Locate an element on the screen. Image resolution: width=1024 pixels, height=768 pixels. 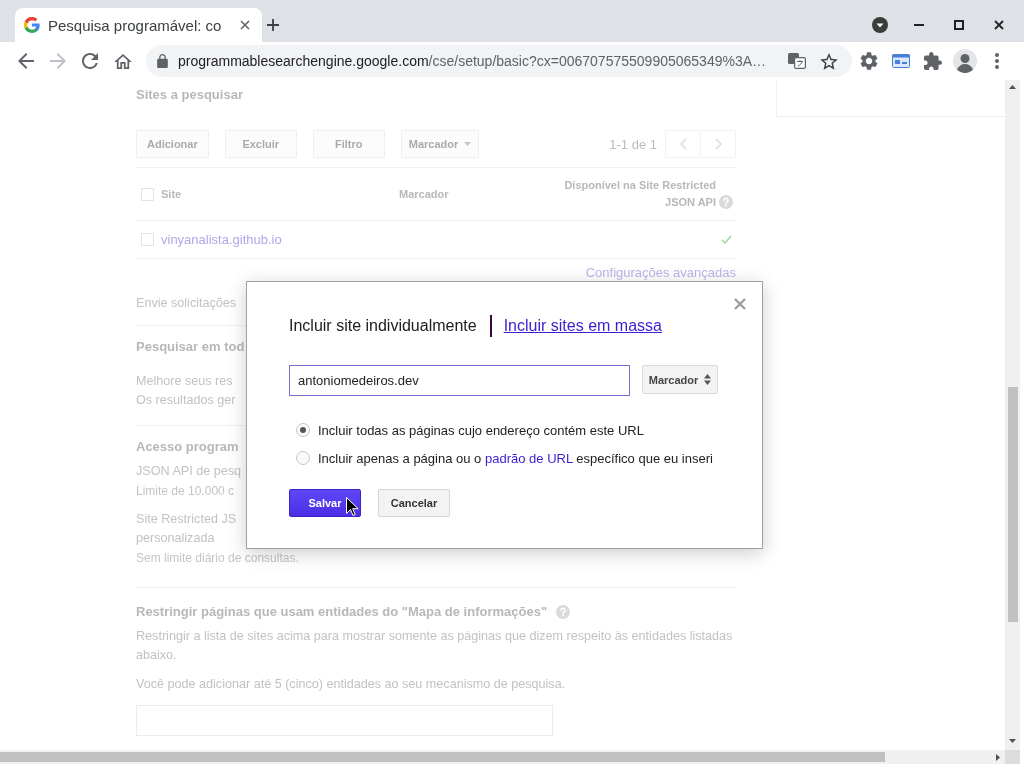
down-triangle-icon is located at coordinates (1012, 741).